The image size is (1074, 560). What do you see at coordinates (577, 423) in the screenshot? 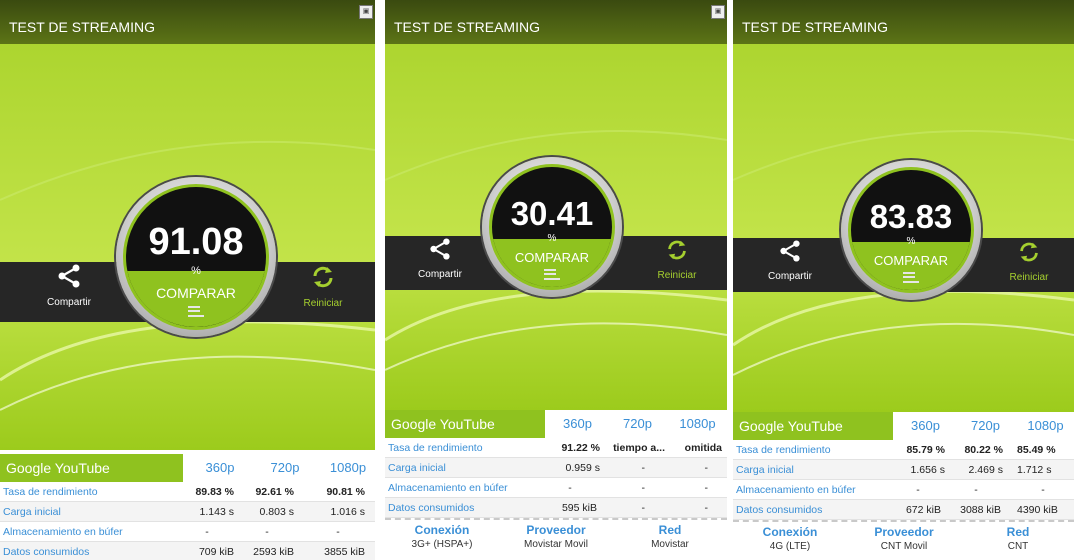
I see `col-360p: 360p` at bounding box center [577, 423].